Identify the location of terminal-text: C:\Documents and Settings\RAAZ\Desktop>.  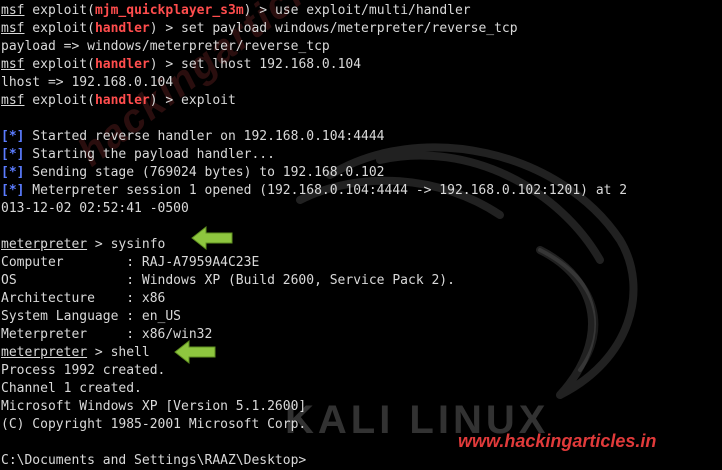
(154, 460).